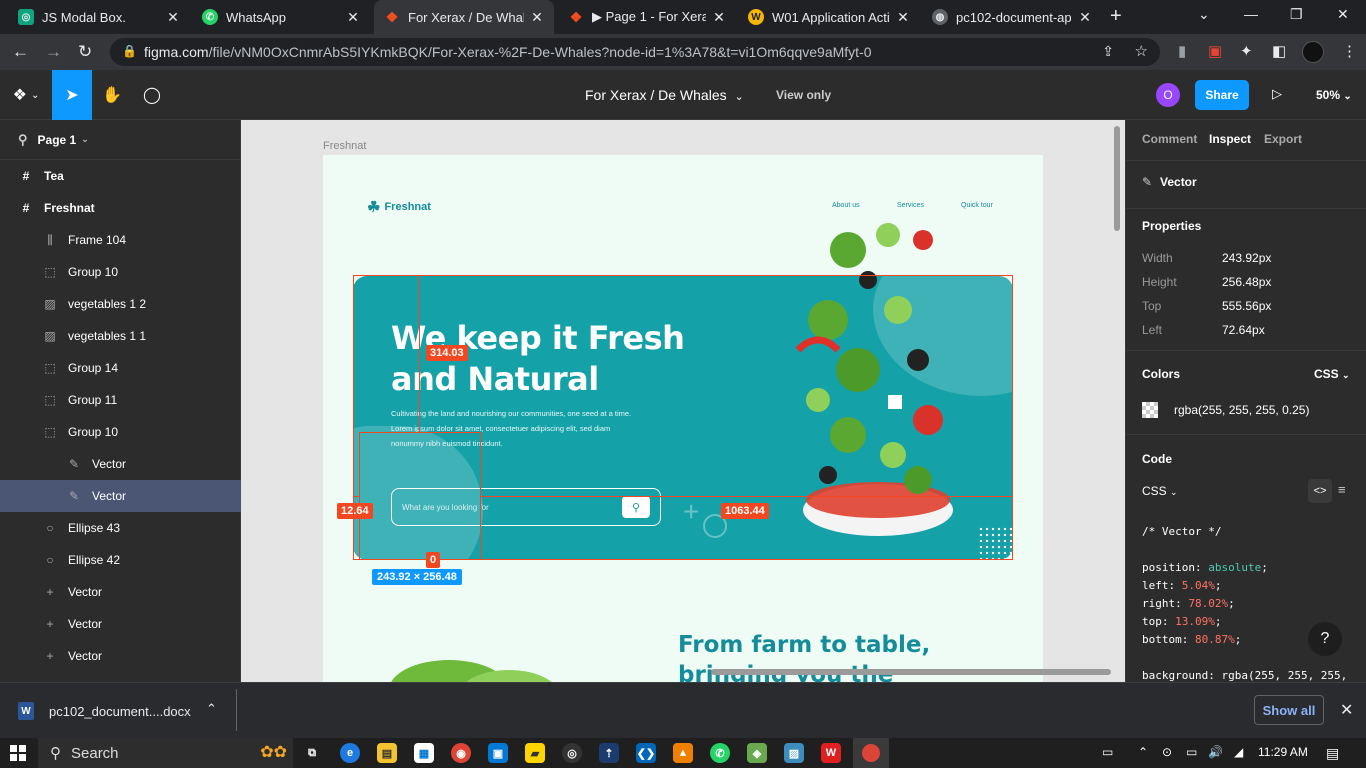  Describe the element at coordinates (120, 711) in the screenshot. I see `download-filename: pc102_document....docx` at that location.